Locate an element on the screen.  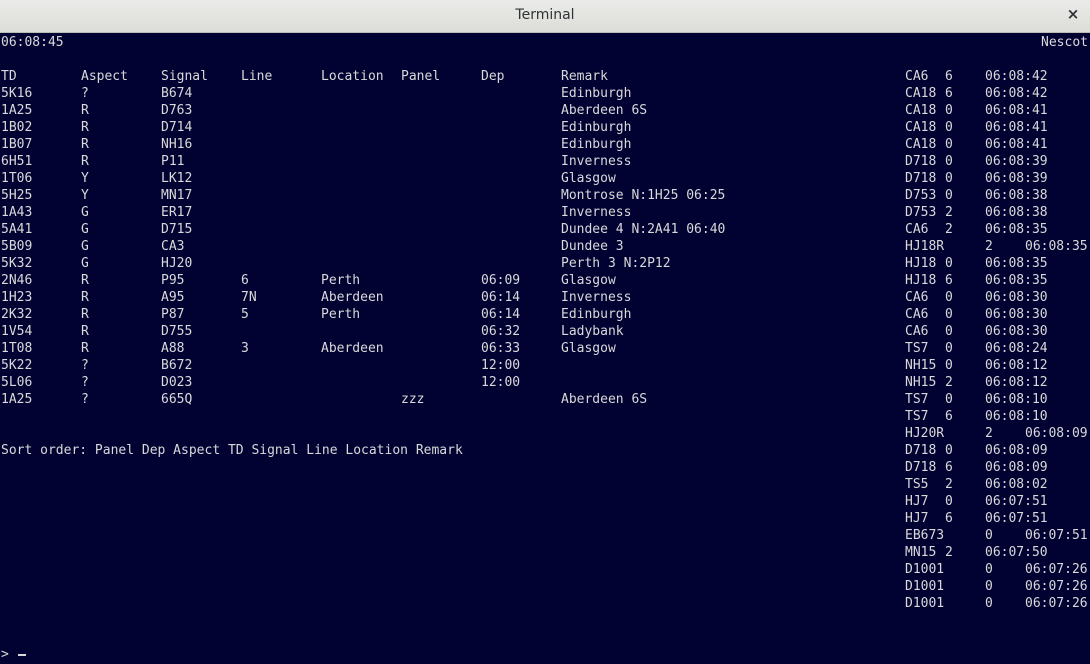
text-cursor is located at coordinates (22, 655).